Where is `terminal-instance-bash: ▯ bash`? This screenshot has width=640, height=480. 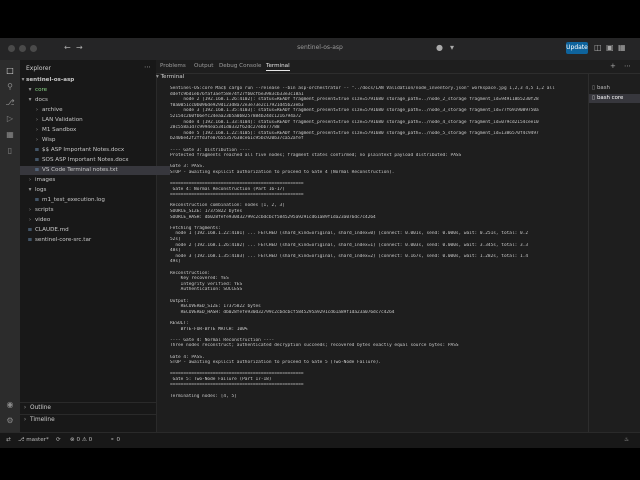
terminal-instance-bash: ▯ bash is located at coordinates (614, 88).